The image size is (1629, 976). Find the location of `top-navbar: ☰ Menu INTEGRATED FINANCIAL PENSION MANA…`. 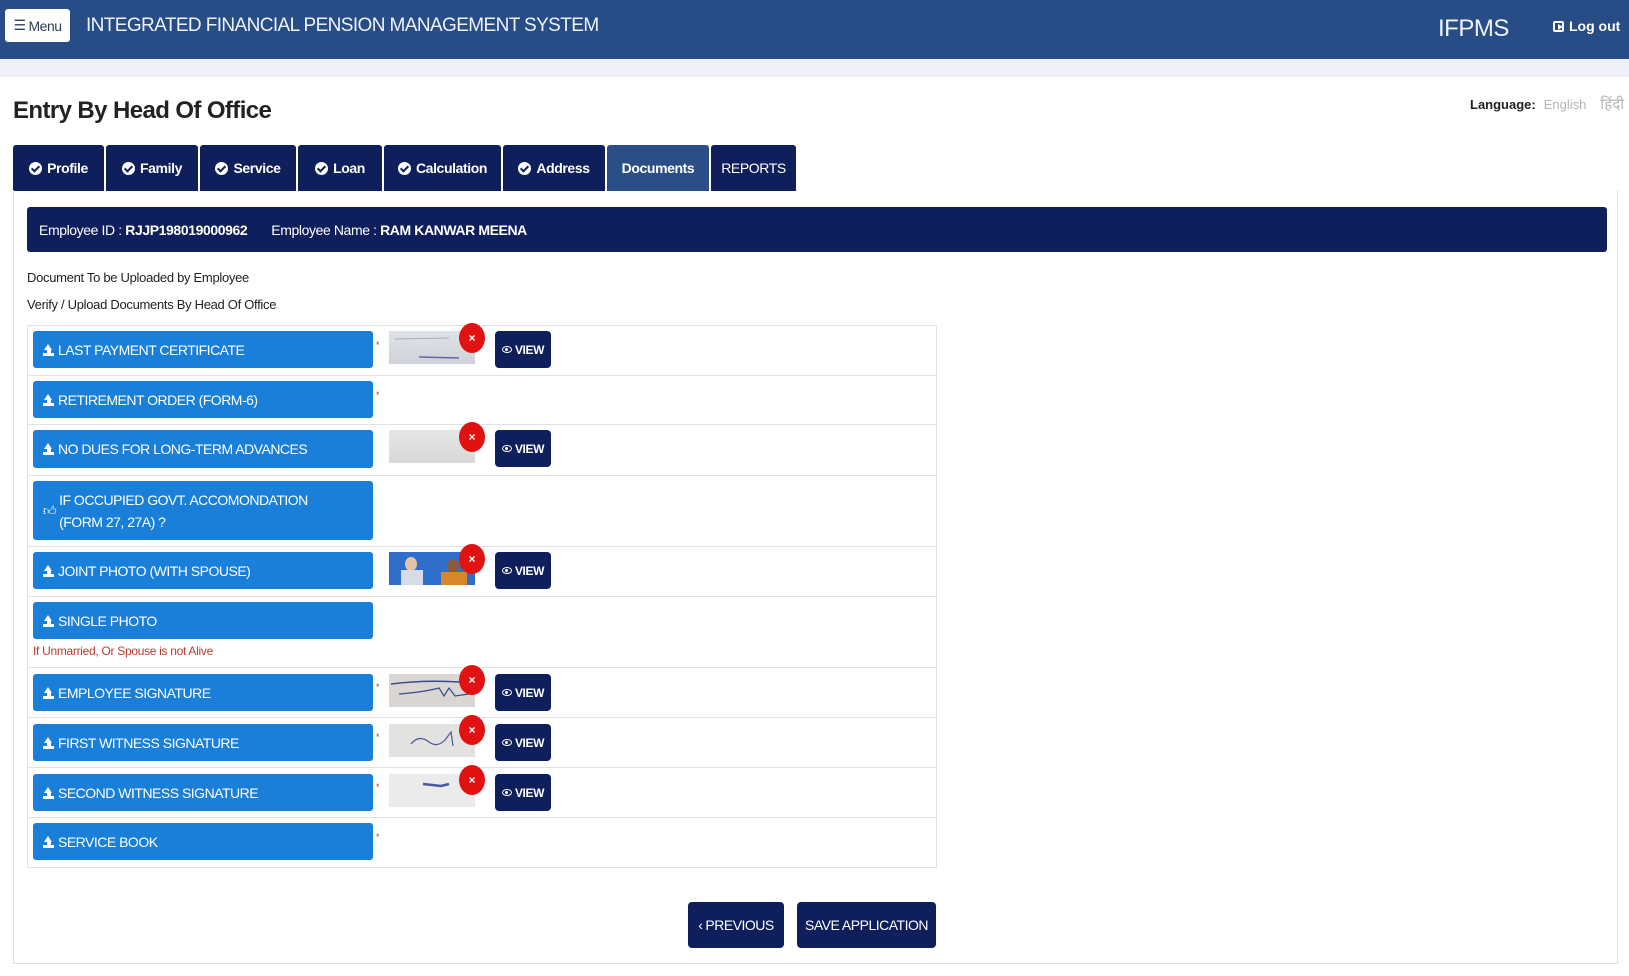

top-navbar: ☰ Menu INTEGRATED FINANCIAL PENSION MANA… is located at coordinates (814, 29).